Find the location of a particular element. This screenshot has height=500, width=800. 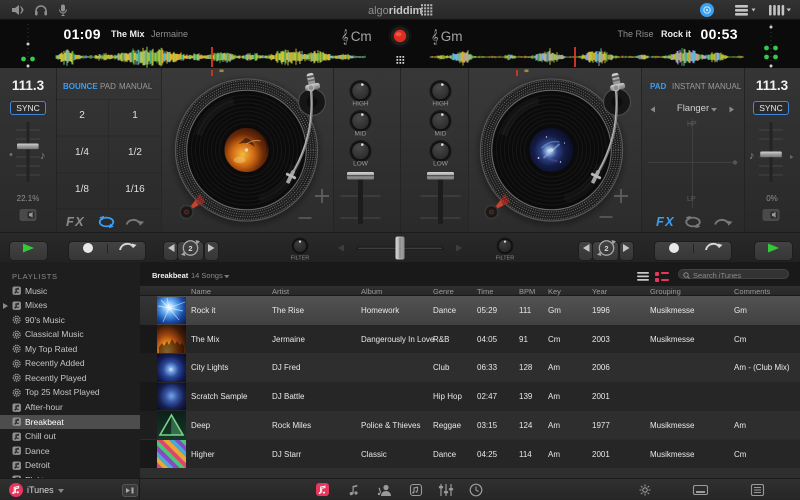

svg-text: LP is located at coordinates (691, 199).